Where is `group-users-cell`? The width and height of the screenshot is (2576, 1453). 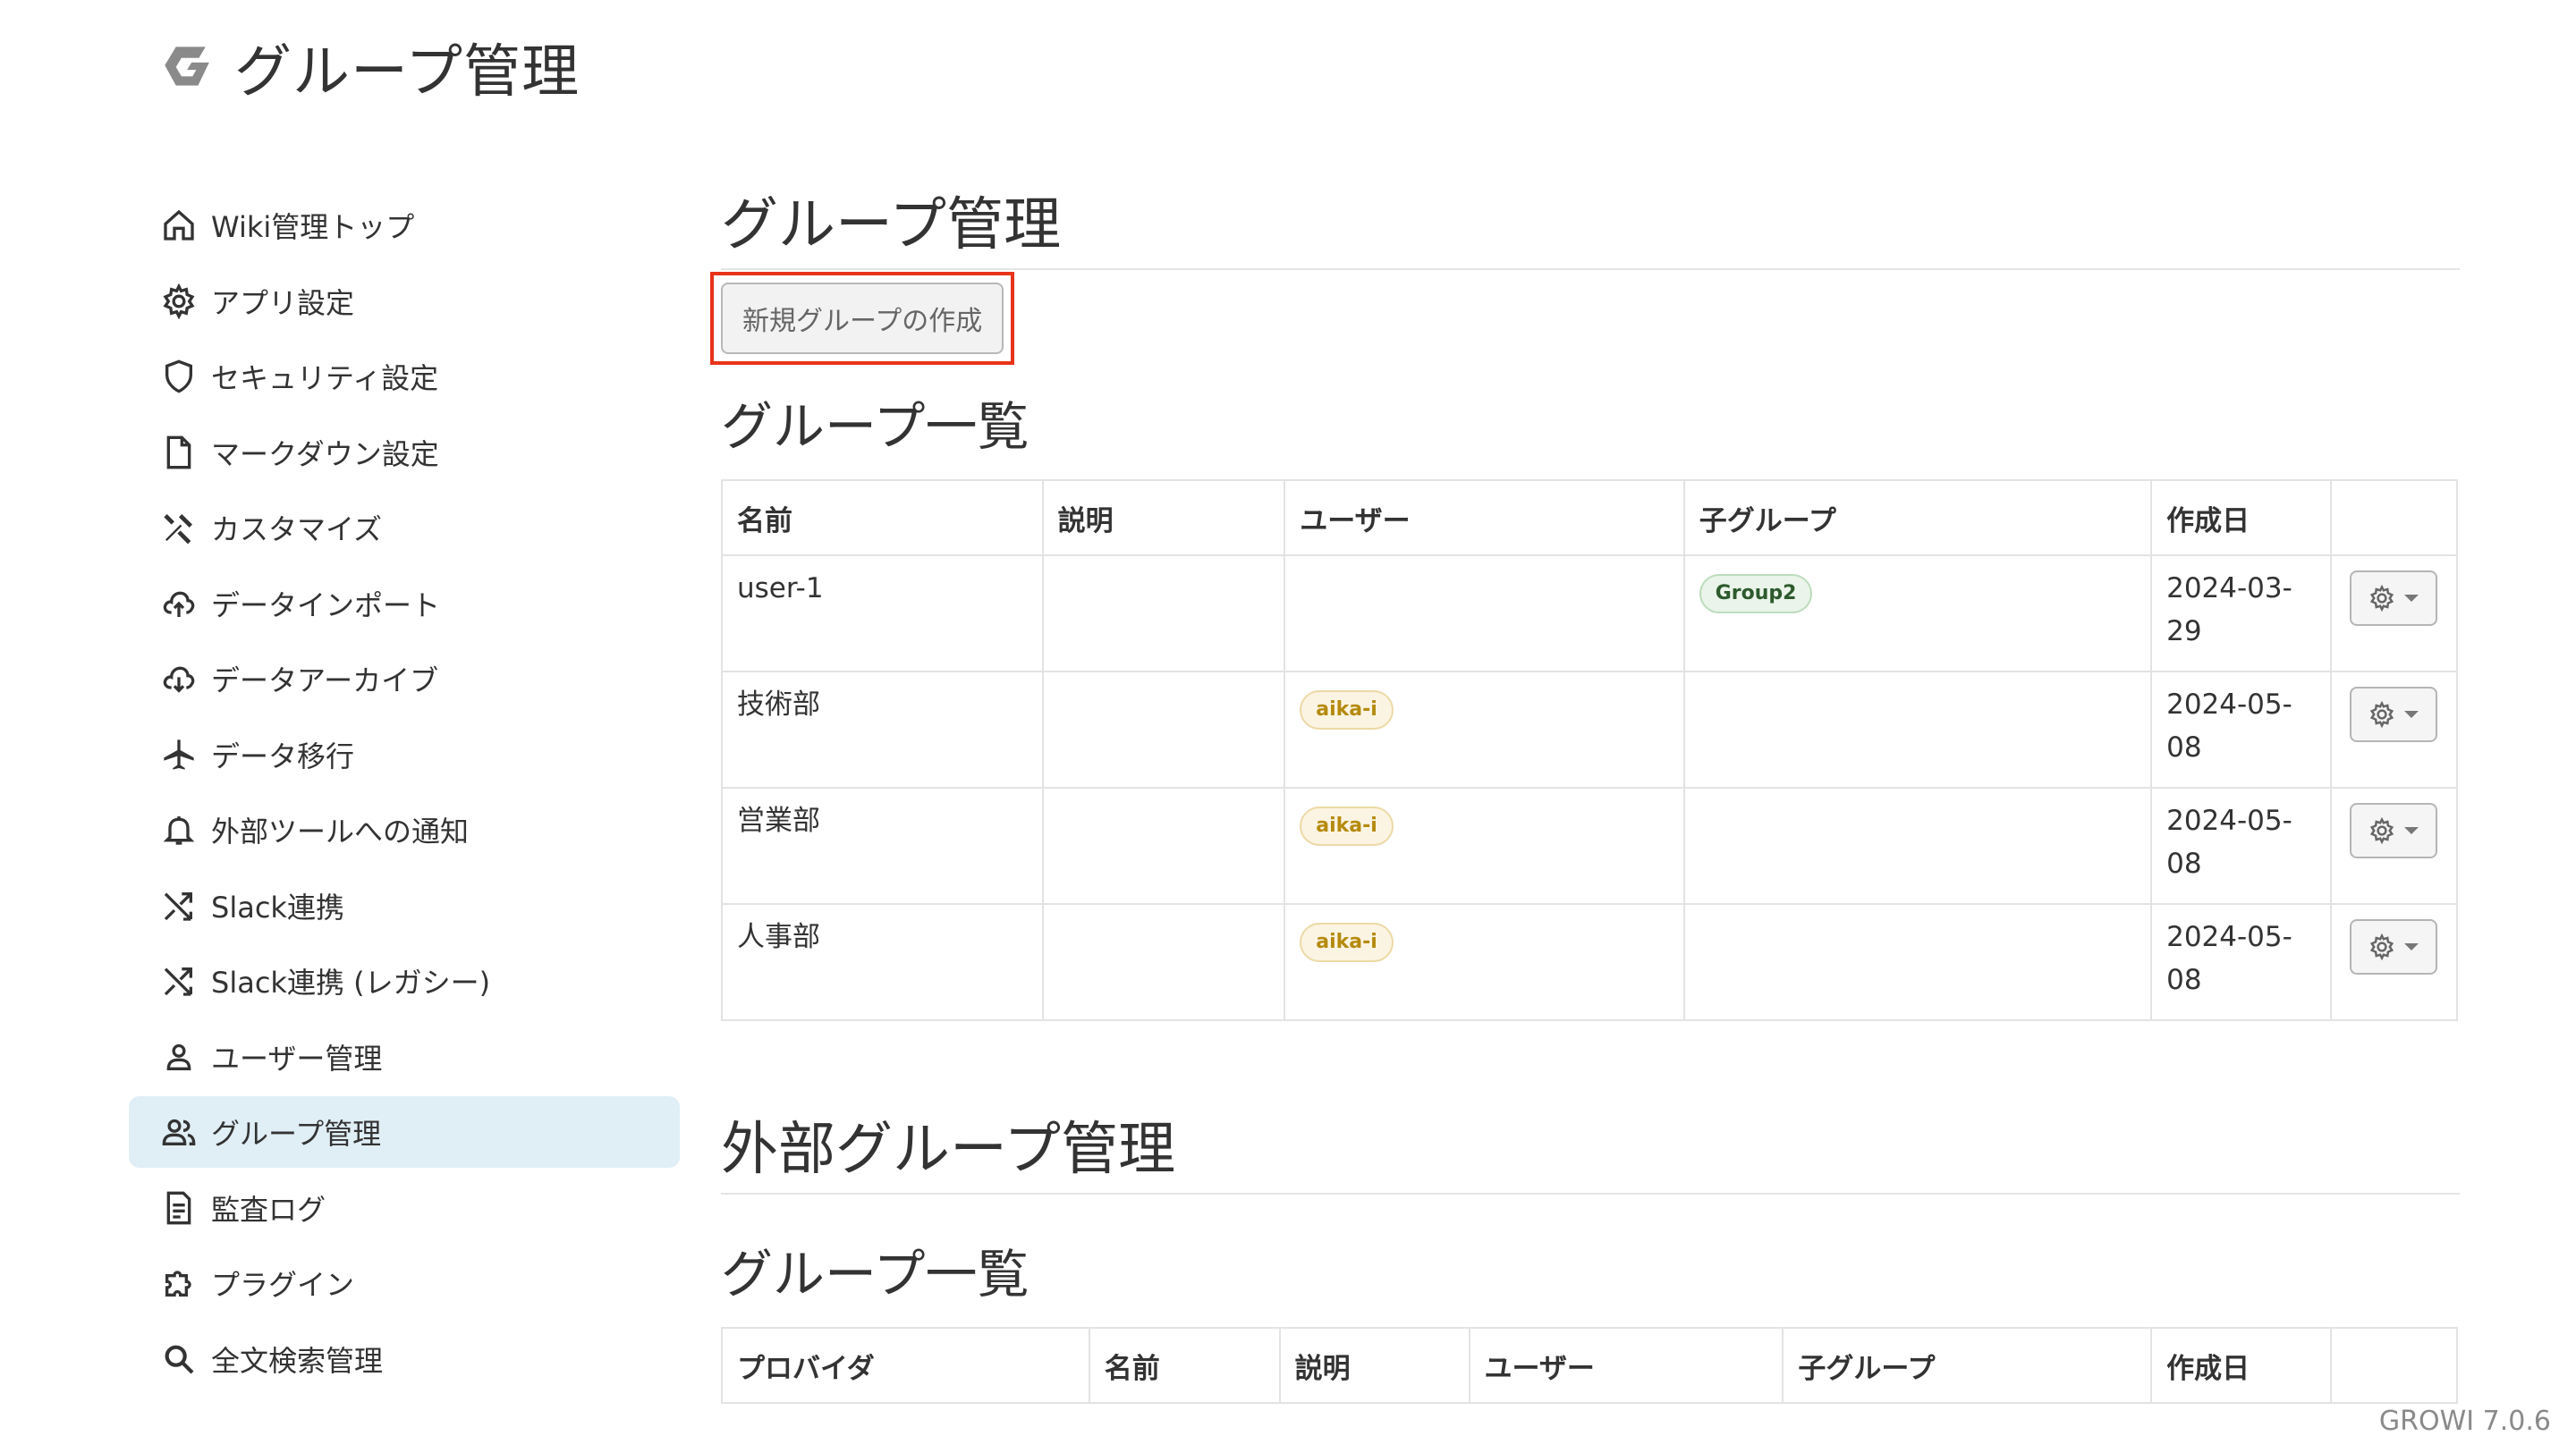 group-users-cell is located at coordinates (1484, 613).